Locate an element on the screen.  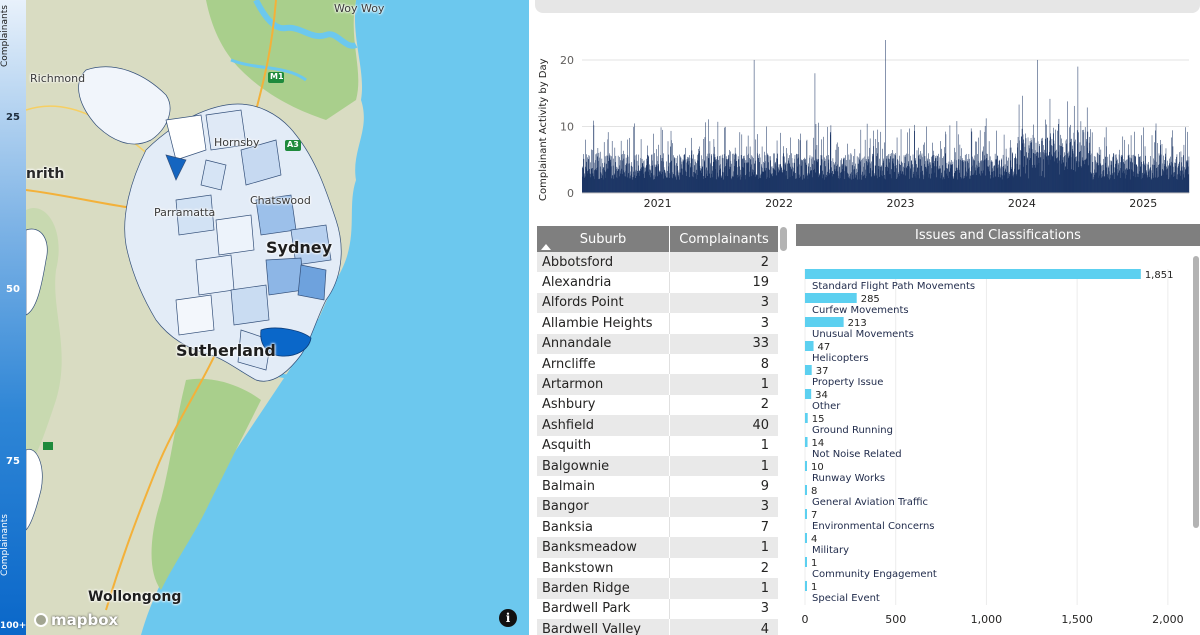
label-sydney: Sydney is located at coordinates (299, 247).